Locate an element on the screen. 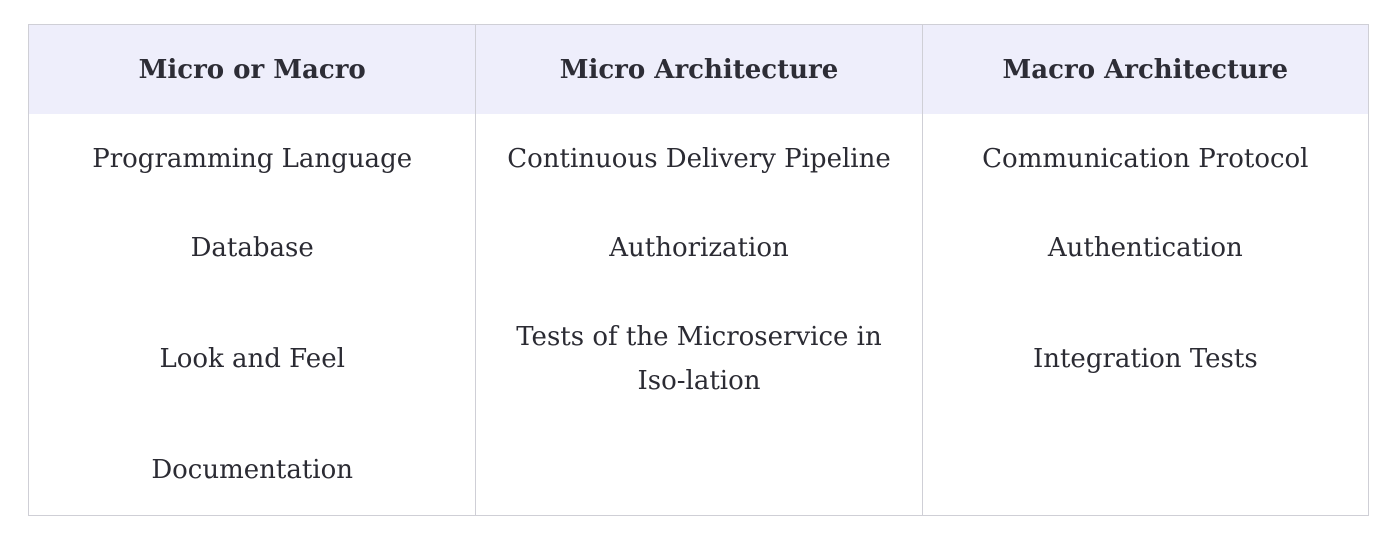 The width and height of the screenshot is (1400, 546). column-header: Macro Architecture is located at coordinates (1145, 69).